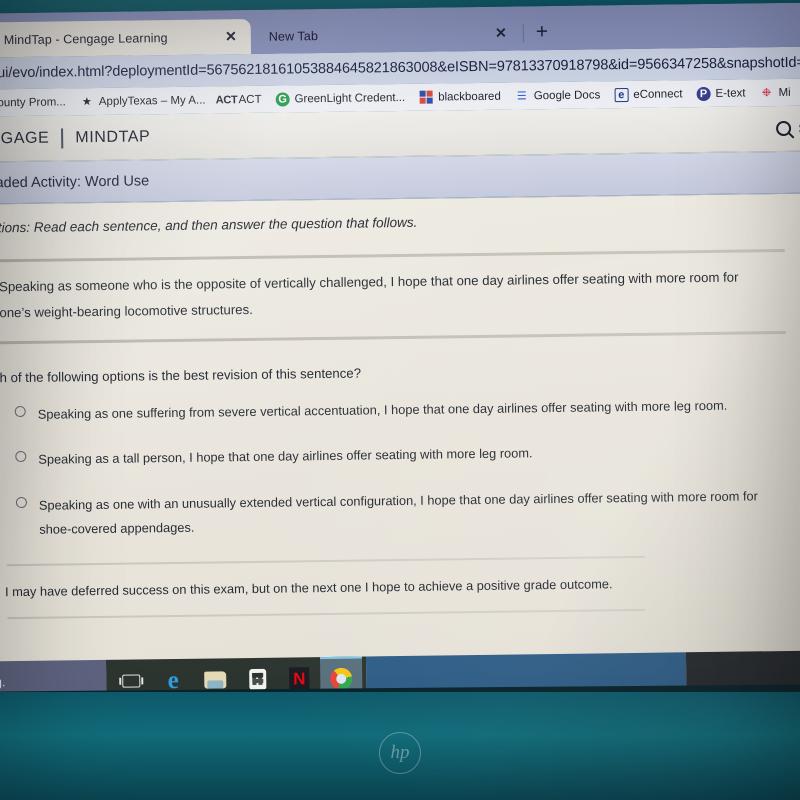  I want to click on netflix-icon: N, so click(299, 678).